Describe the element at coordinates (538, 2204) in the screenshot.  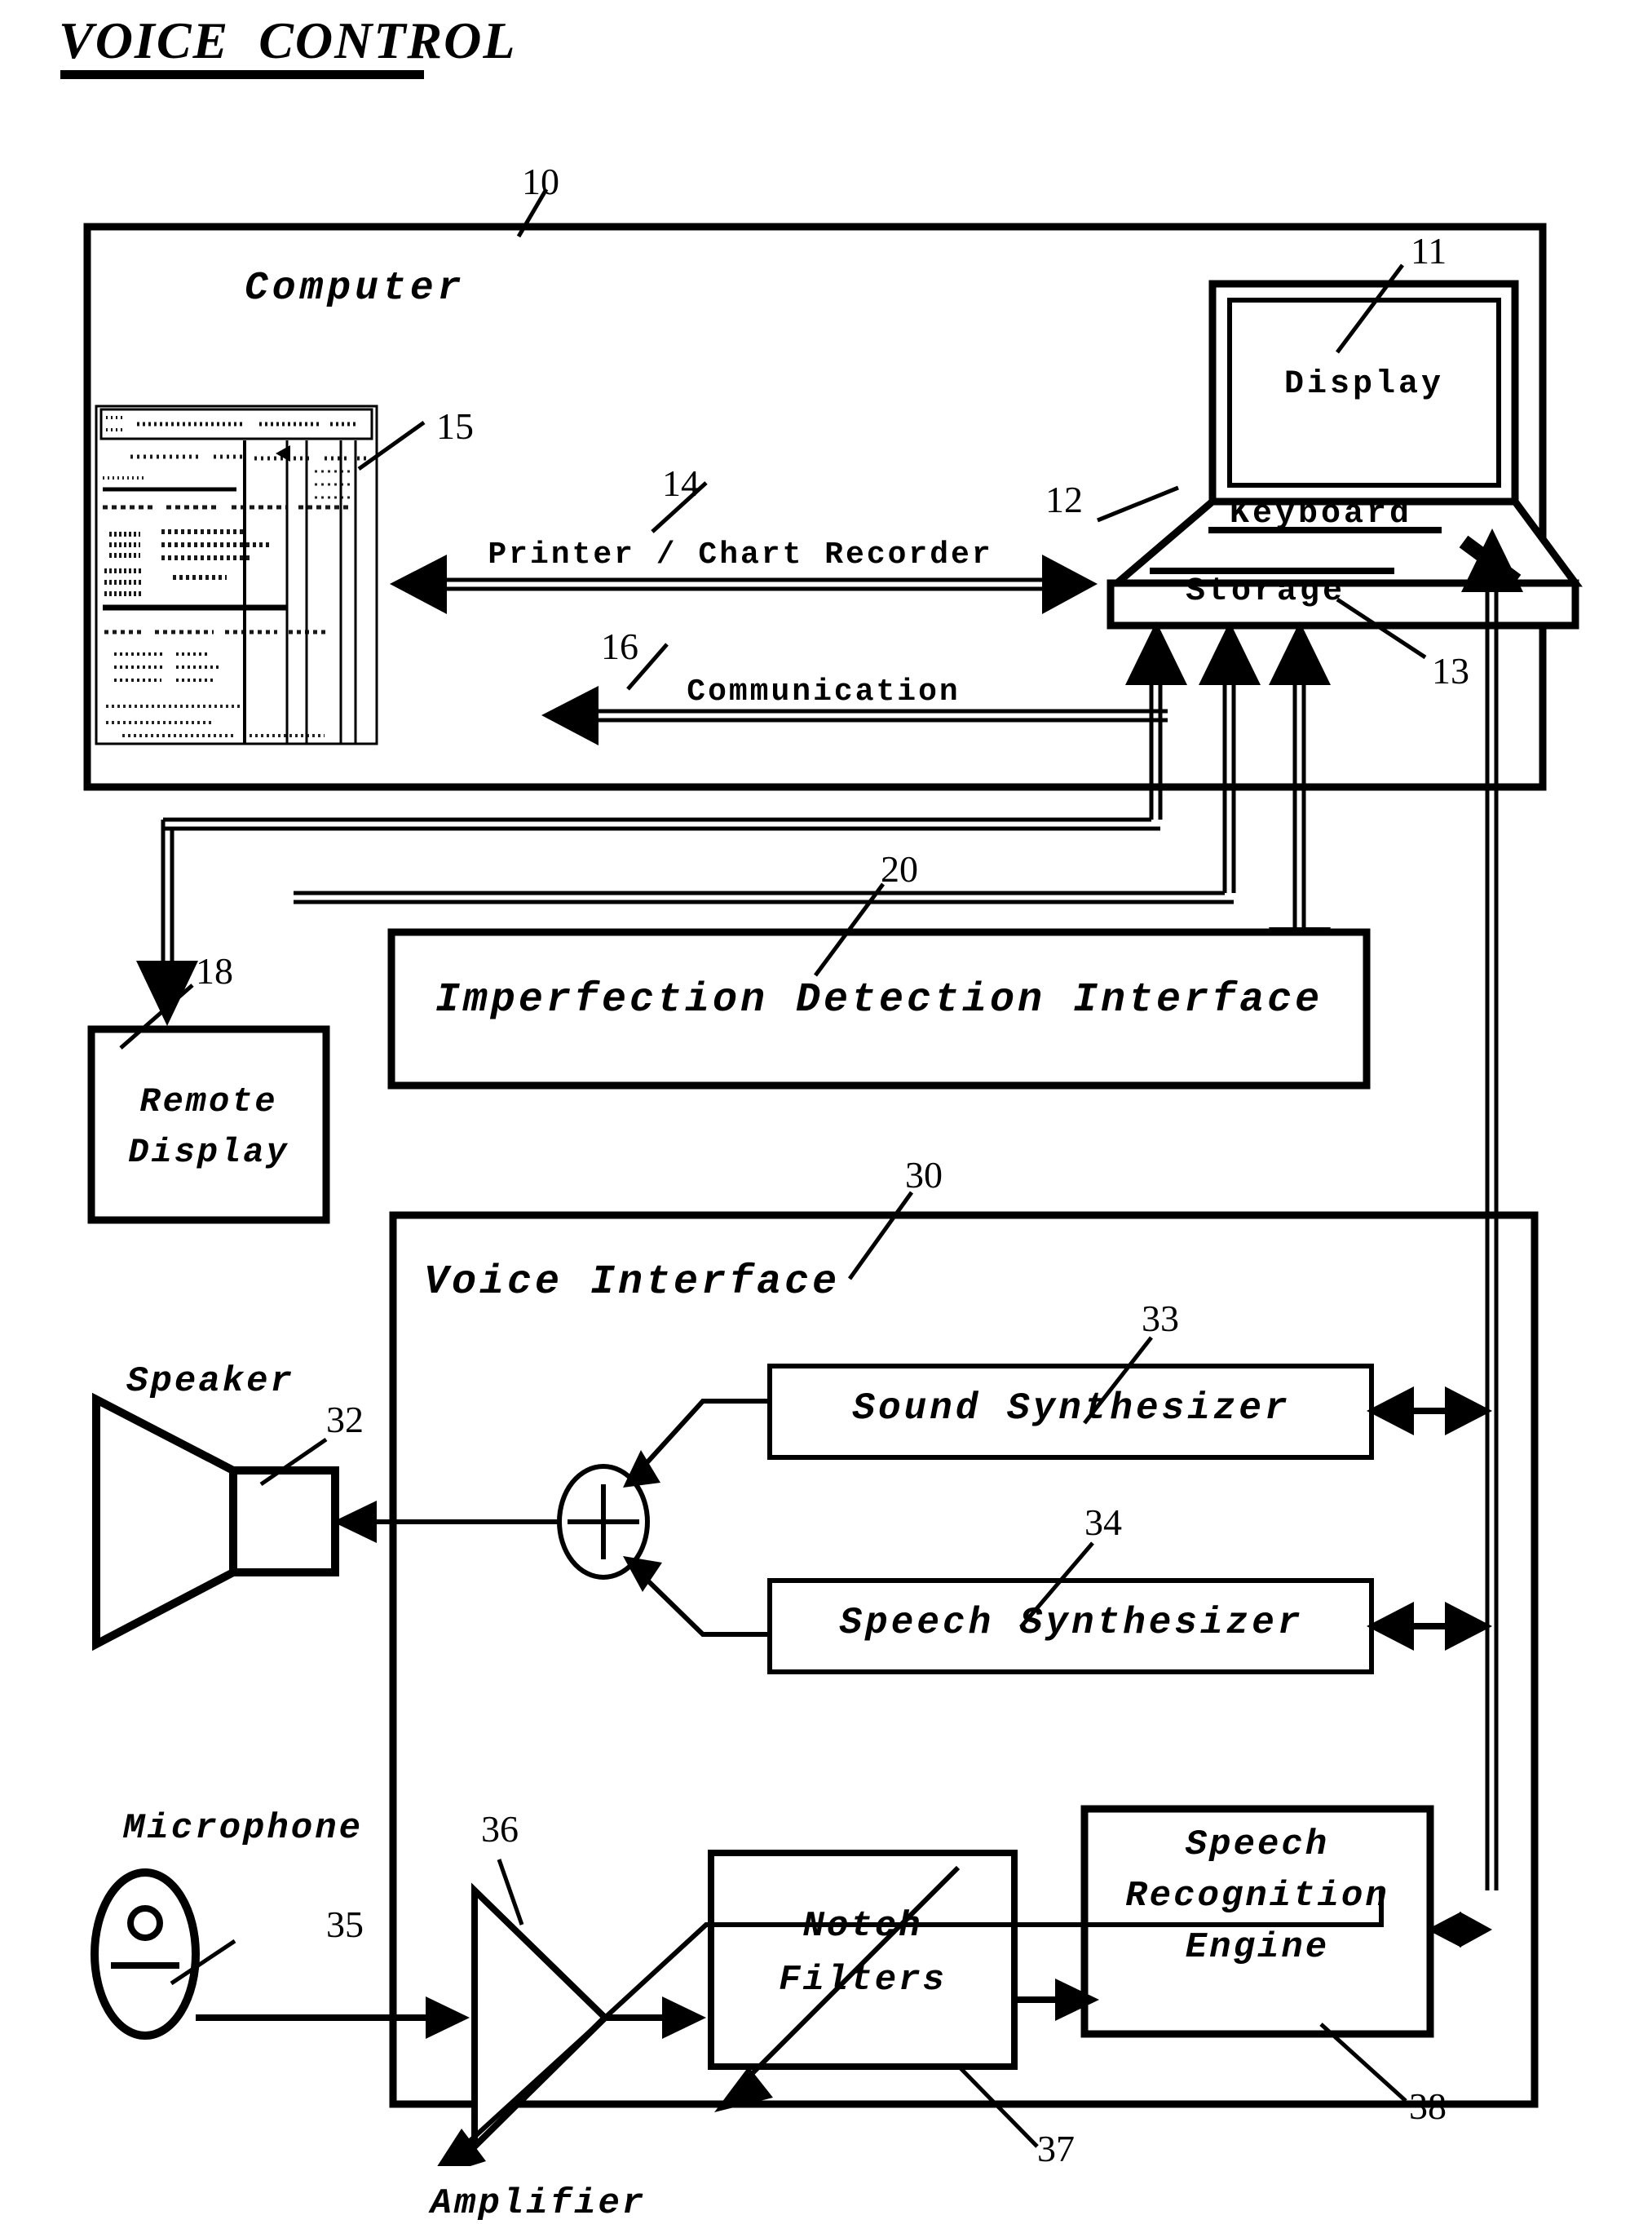
I see `amplifier-label: Amplifier` at that location.